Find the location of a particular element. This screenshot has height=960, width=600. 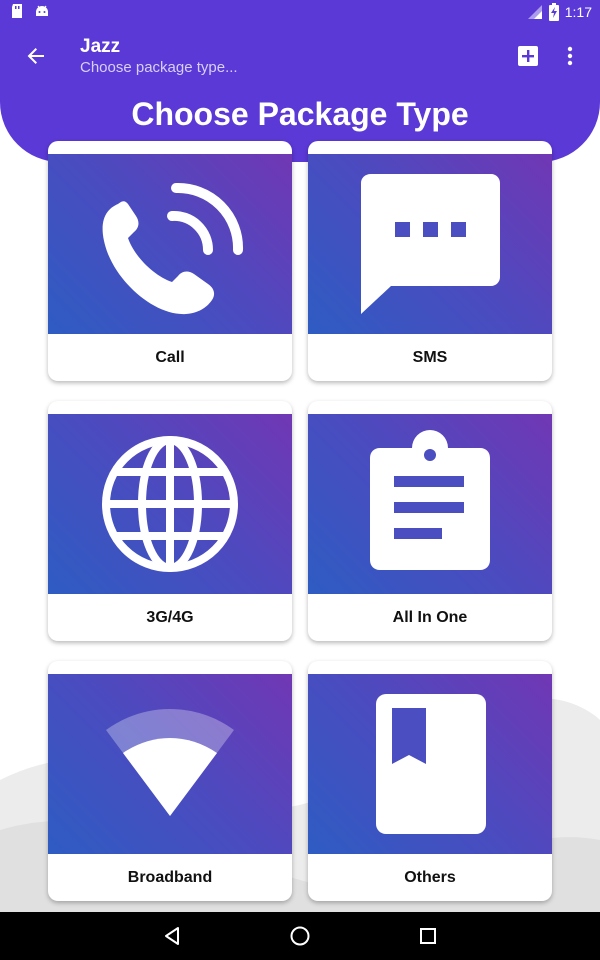

globe-icon is located at coordinates (170, 504).